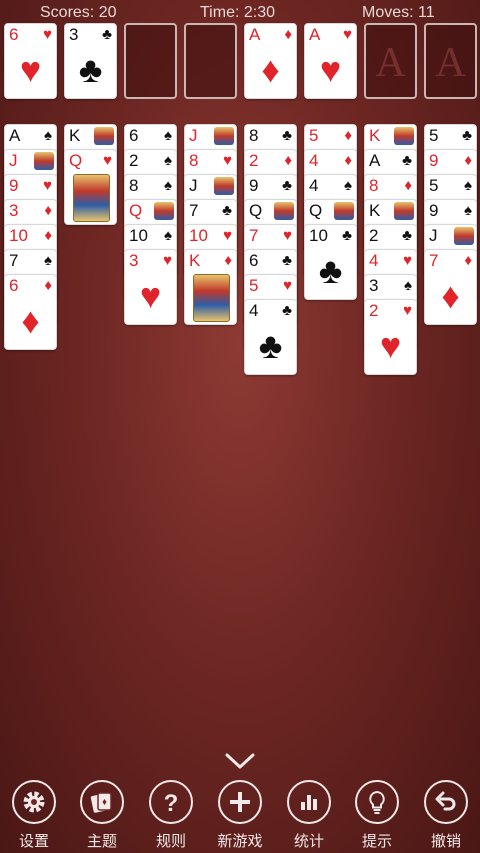 The width and height of the screenshot is (480, 853). What do you see at coordinates (270, 61) in the screenshot?
I see `foundation-card: A ♦ ♦` at bounding box center [270, 61].